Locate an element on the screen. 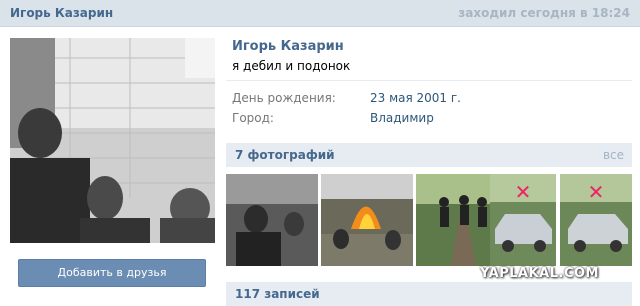 The height and width of the screenshot is (306, 640). photo-thumbnail-4: ✕ is located at coordinates (523, 220).